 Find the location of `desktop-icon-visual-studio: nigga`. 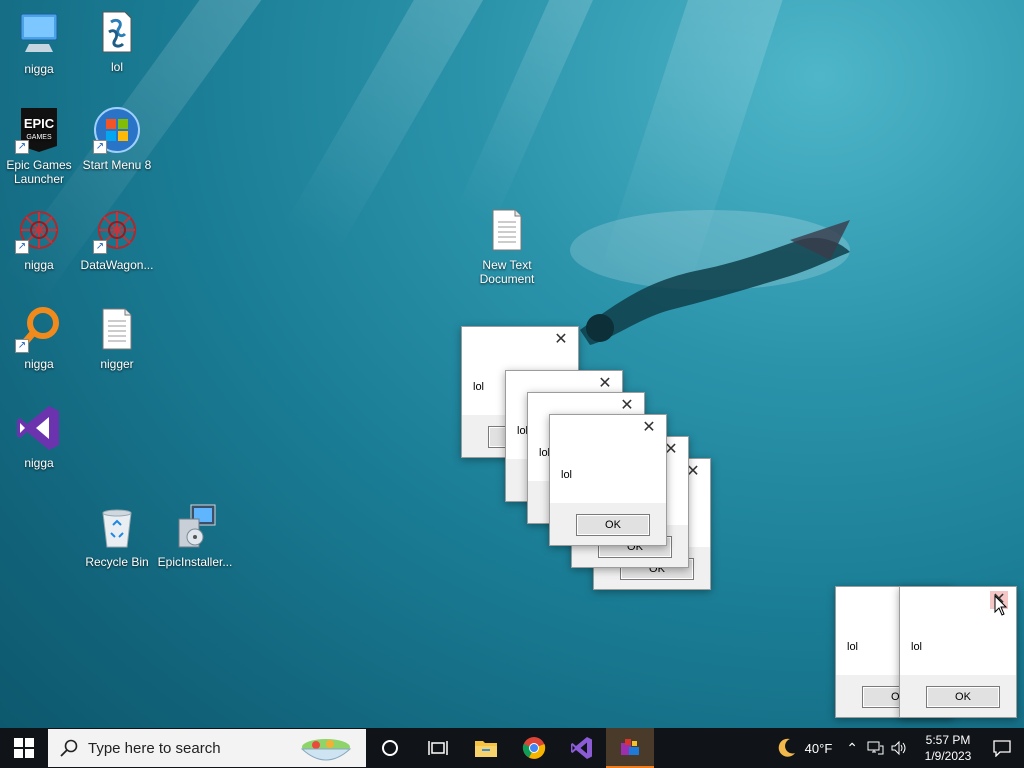

desktop-icon-visual-studio: nigga is located at coordinates (39, 437).